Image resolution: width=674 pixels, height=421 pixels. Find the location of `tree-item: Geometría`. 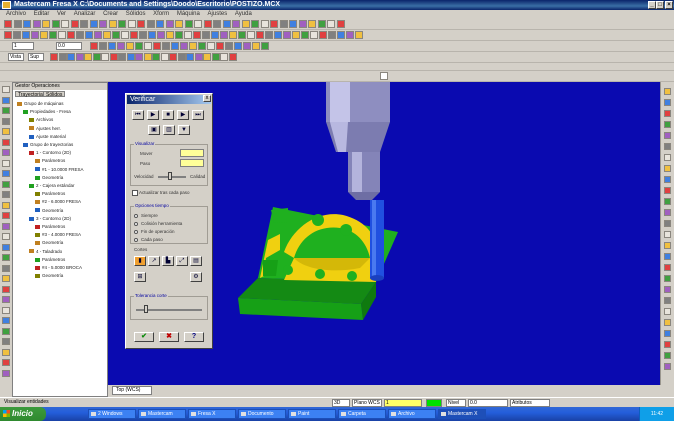

tree-item: Geometría is located at coordinates (49, 243).